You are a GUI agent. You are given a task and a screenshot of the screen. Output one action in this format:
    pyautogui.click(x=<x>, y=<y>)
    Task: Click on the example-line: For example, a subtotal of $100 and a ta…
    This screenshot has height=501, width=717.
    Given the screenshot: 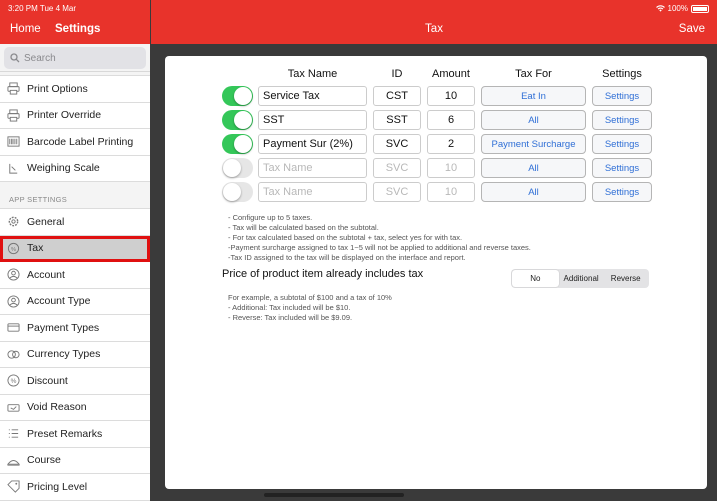 What is the action you would take?
    pyautogui.click(x=310, y=297)
    